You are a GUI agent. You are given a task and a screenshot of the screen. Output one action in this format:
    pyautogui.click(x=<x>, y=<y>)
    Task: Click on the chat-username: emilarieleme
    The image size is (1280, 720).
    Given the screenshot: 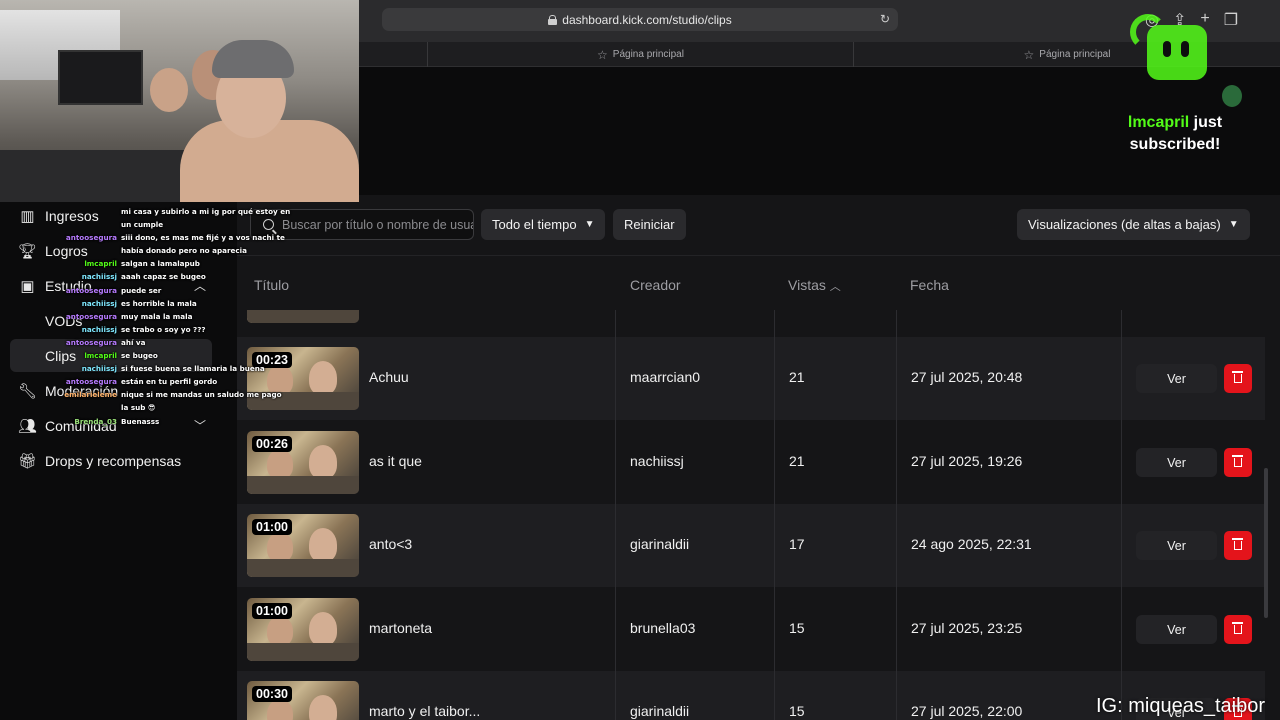 What is the action you would take?
    pyautogui.click(x=90, y=395)
    